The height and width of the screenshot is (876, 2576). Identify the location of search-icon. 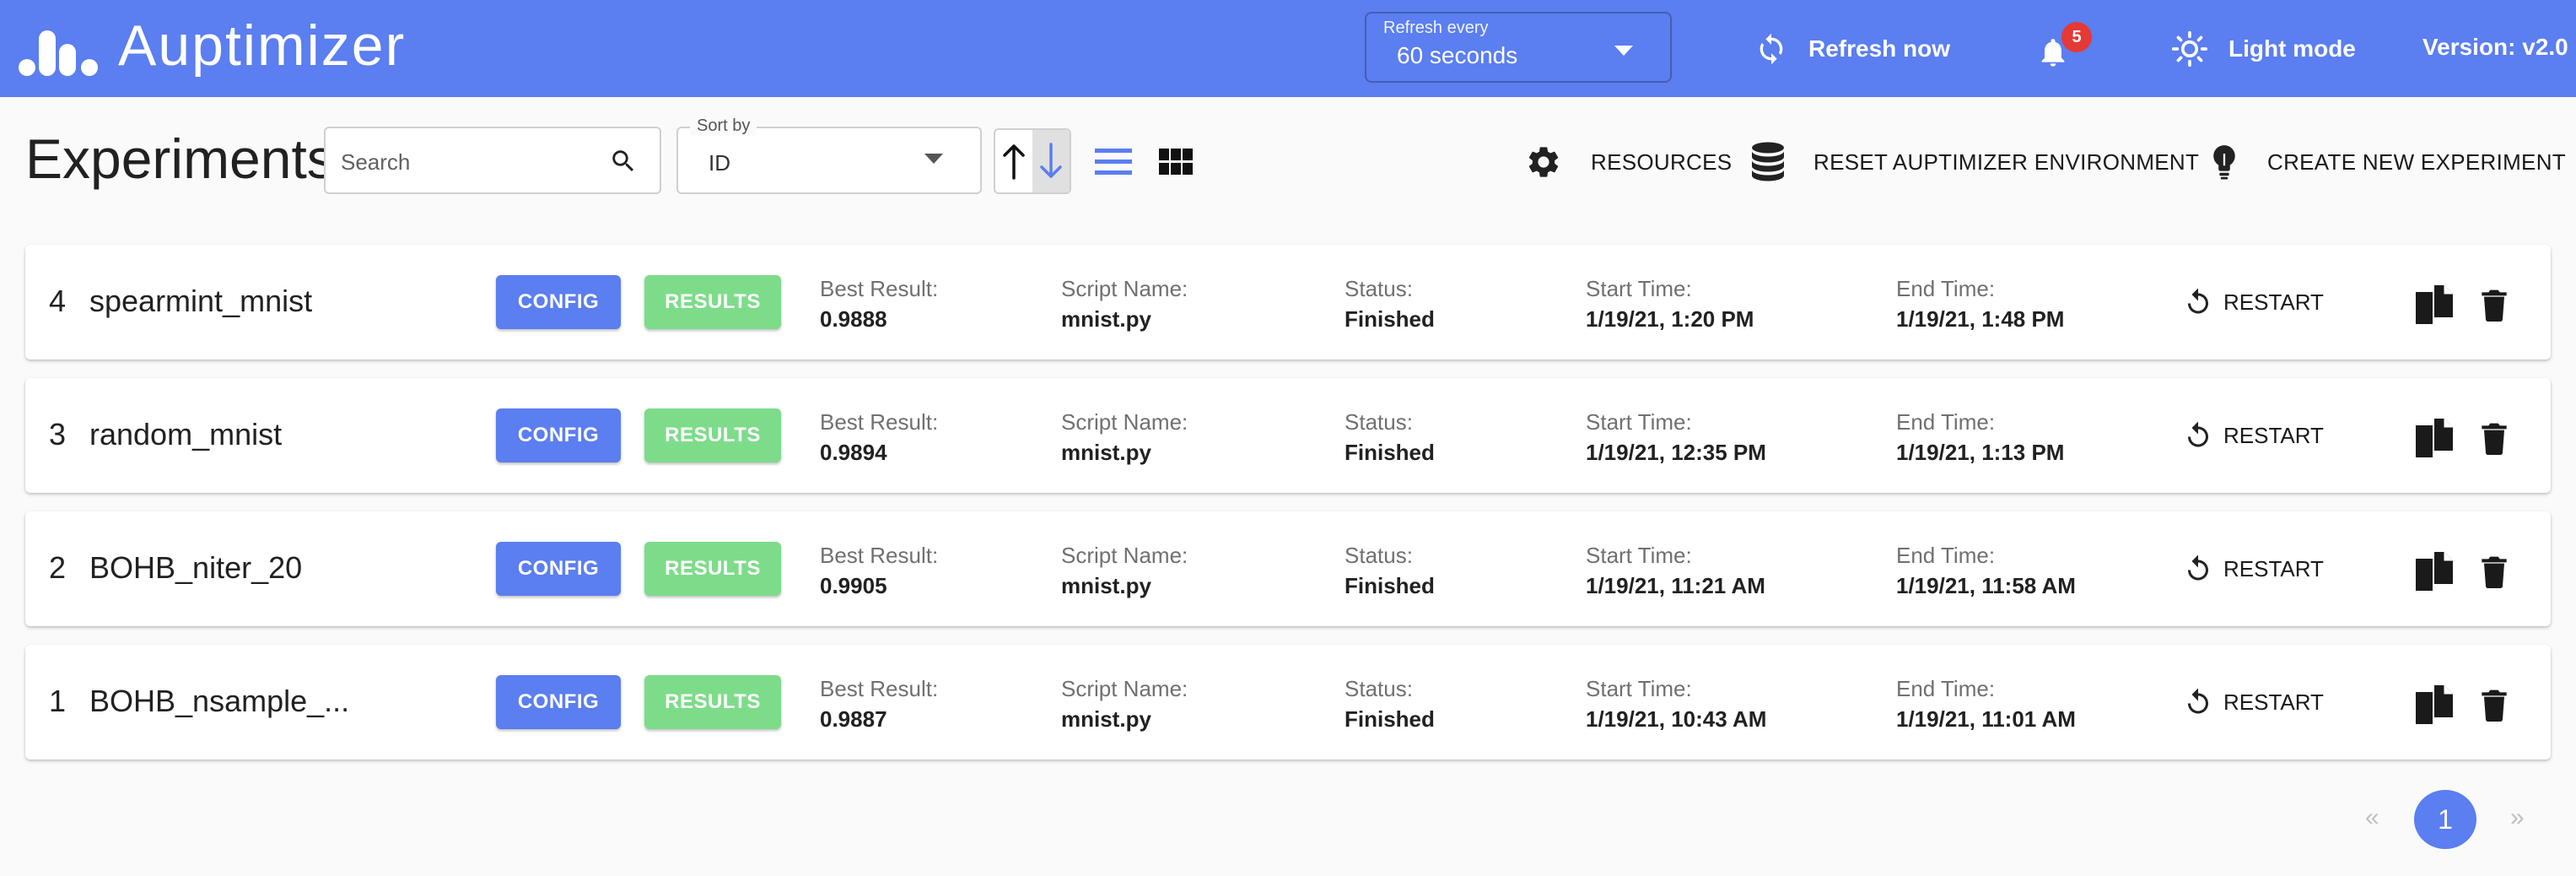
(623, 161).